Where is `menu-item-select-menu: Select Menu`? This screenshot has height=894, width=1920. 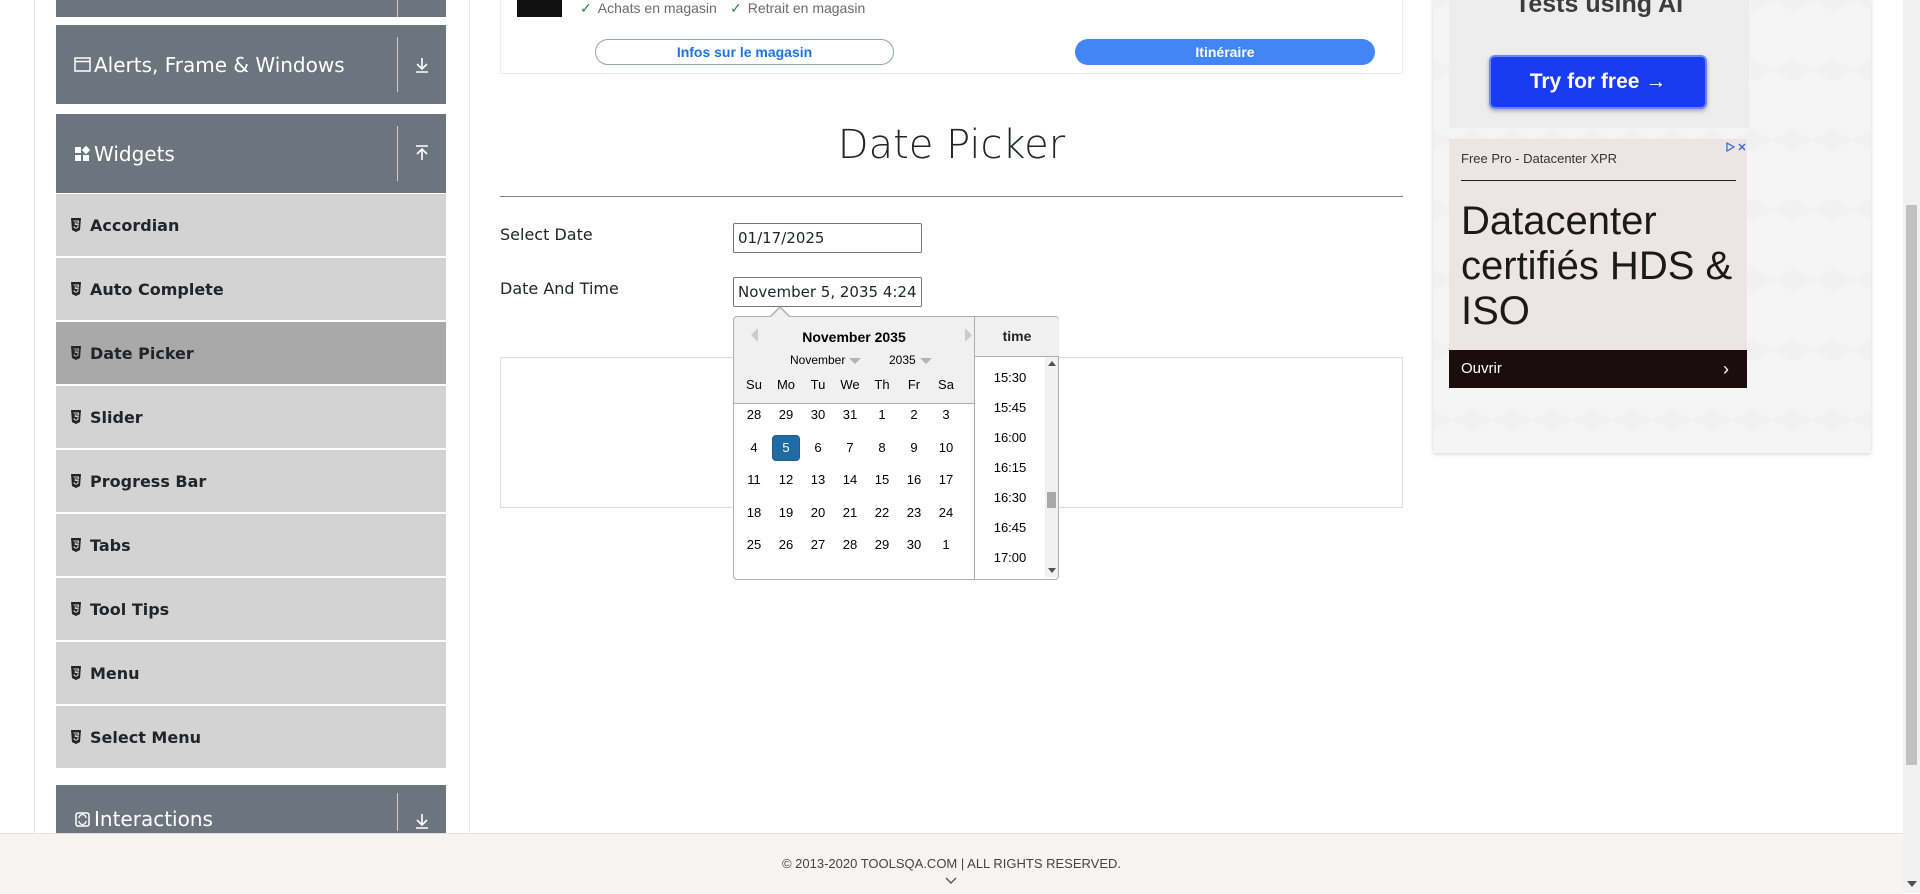 menu-item-select-menu: Select Menu is located at coordinates (251, 737).